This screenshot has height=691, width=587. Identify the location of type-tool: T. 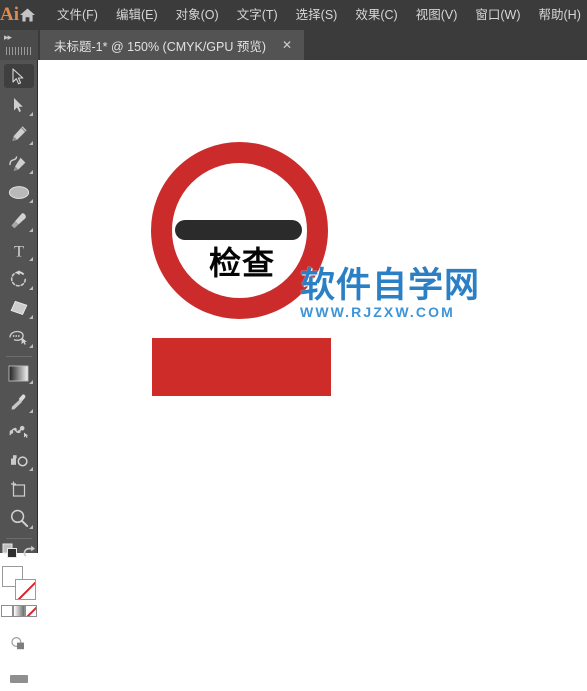
(19, 250).